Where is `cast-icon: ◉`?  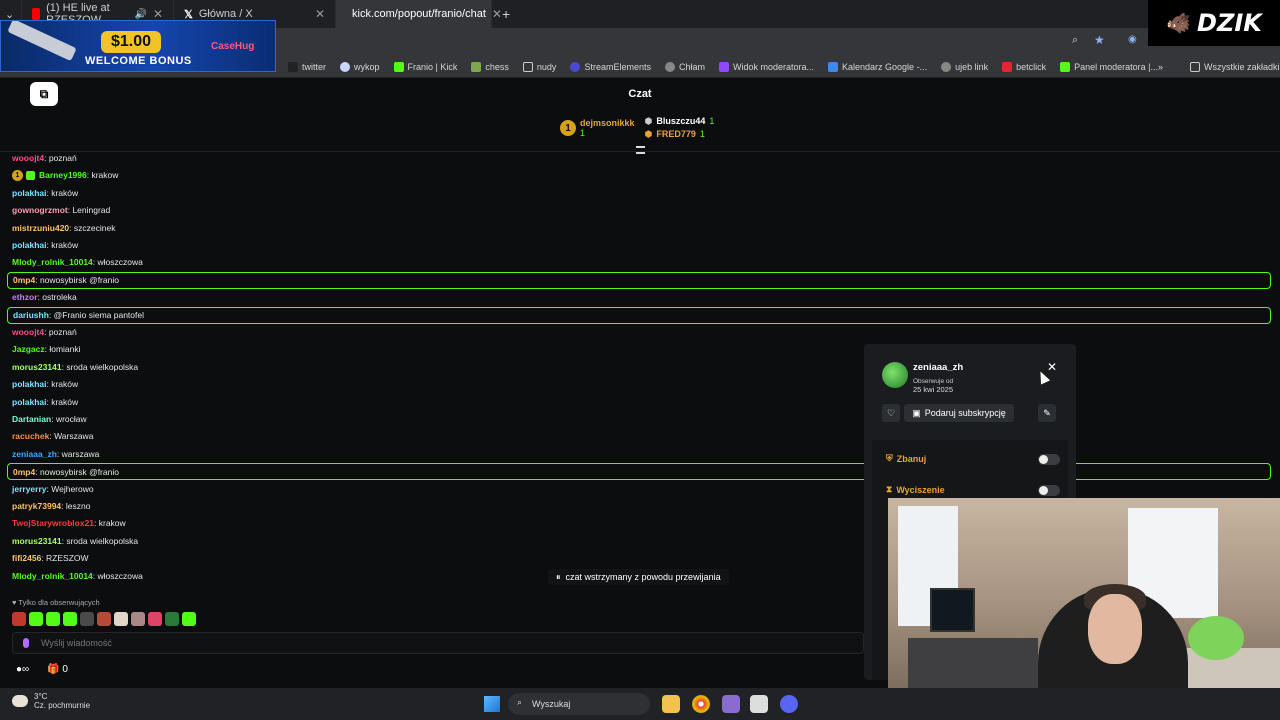
cast-icon: ◉ is located at coordinates (1132, 39).